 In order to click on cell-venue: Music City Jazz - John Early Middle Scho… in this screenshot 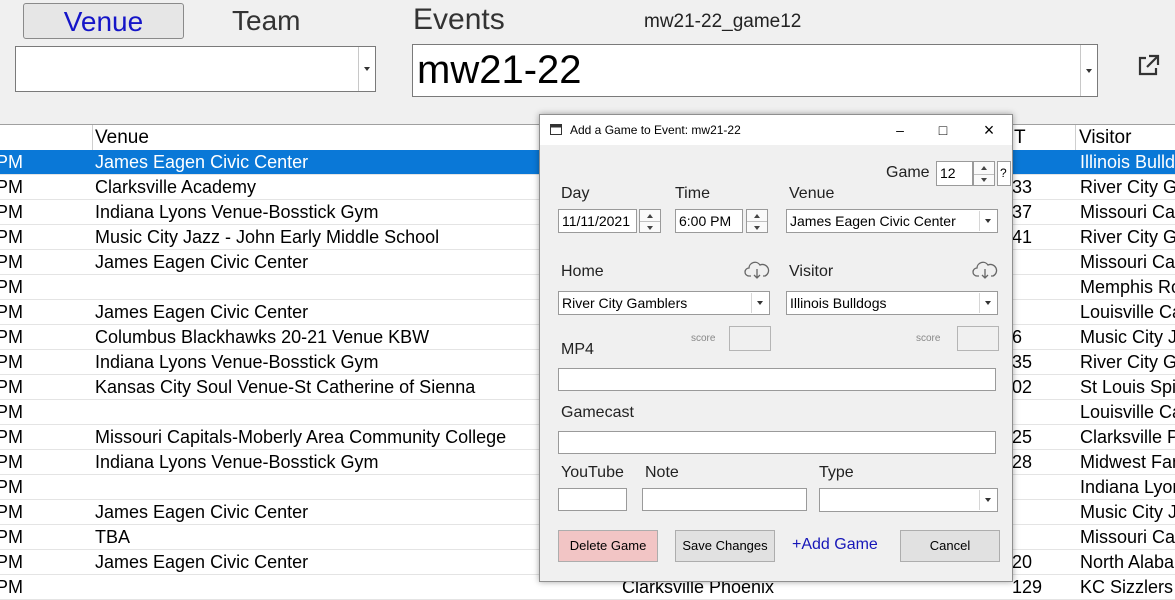, I will do `click(267, 237)`.